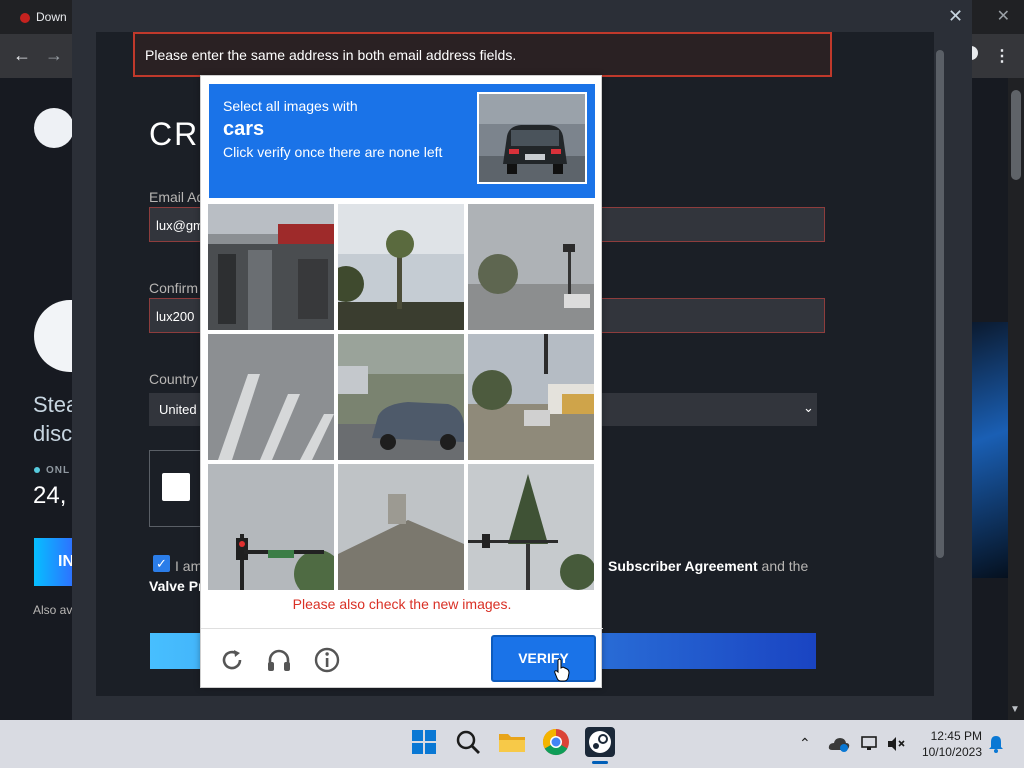  What do you see at coordinates (468, 742) in the screenshot?
I see `search-icon` at bounding box center [468, 742].